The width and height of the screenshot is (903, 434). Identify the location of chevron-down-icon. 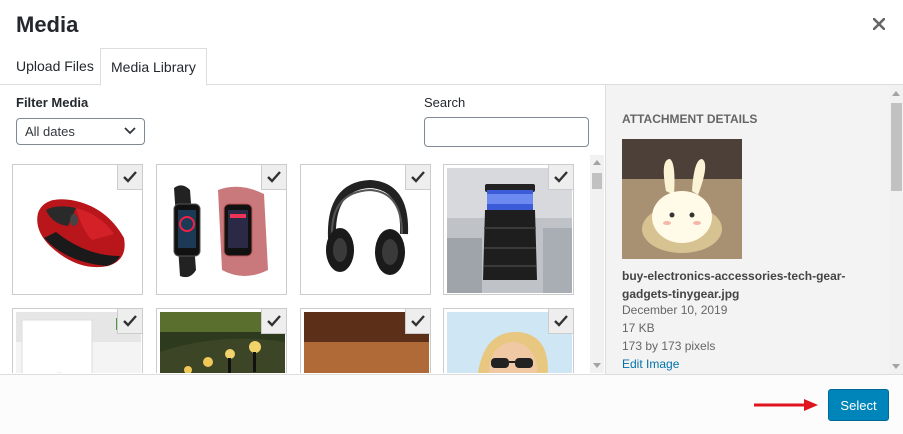
(130, 131).